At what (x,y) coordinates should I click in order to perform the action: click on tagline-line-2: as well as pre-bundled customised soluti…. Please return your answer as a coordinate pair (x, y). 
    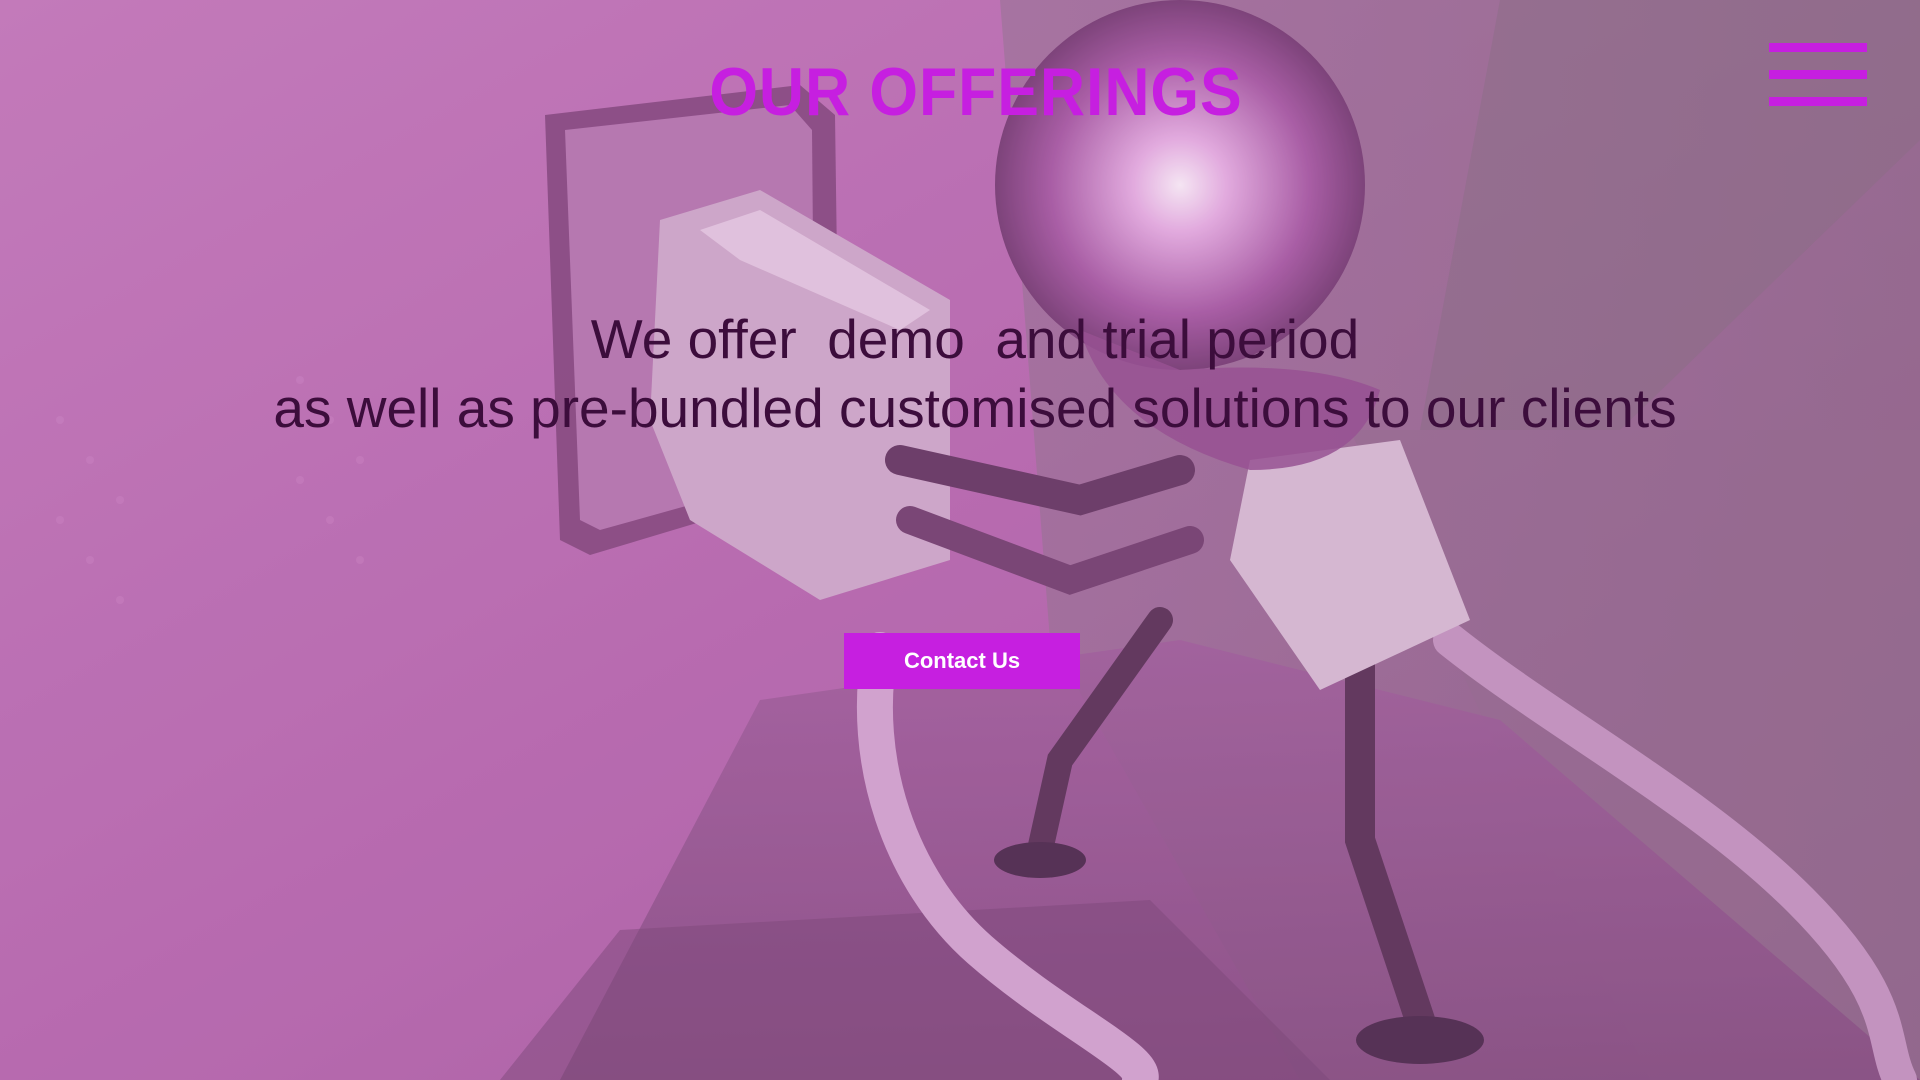
    Looking at the image, I should click on (975, 408).